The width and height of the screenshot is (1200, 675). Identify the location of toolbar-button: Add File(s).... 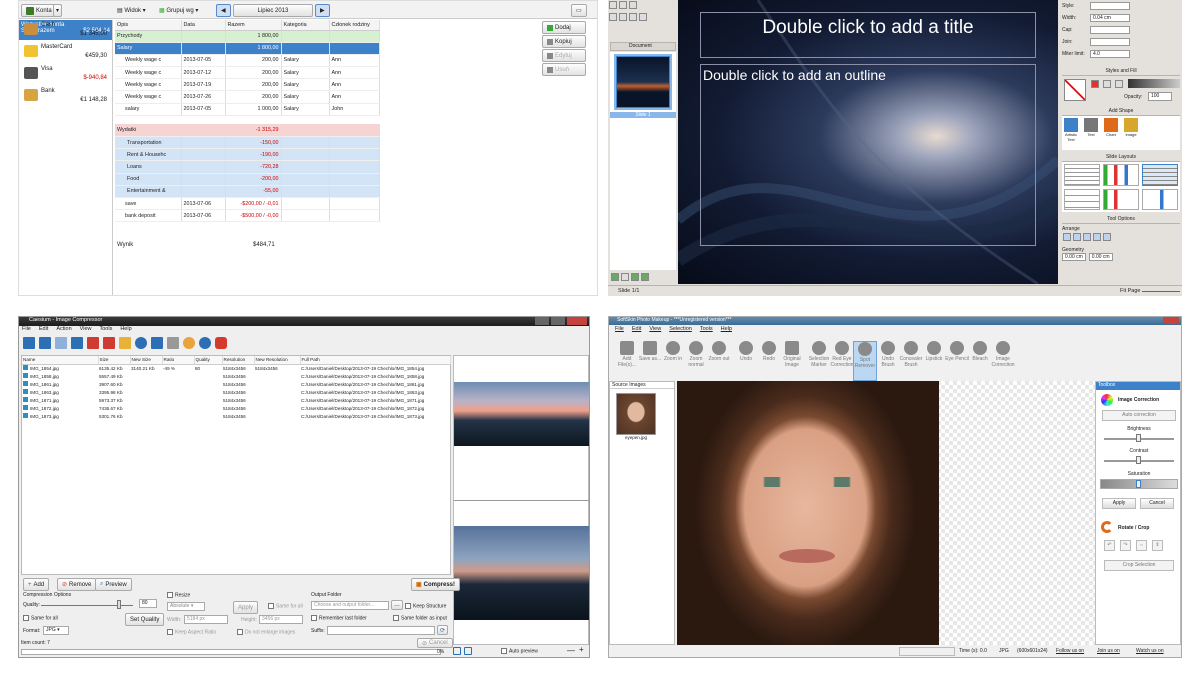
(627, 361).